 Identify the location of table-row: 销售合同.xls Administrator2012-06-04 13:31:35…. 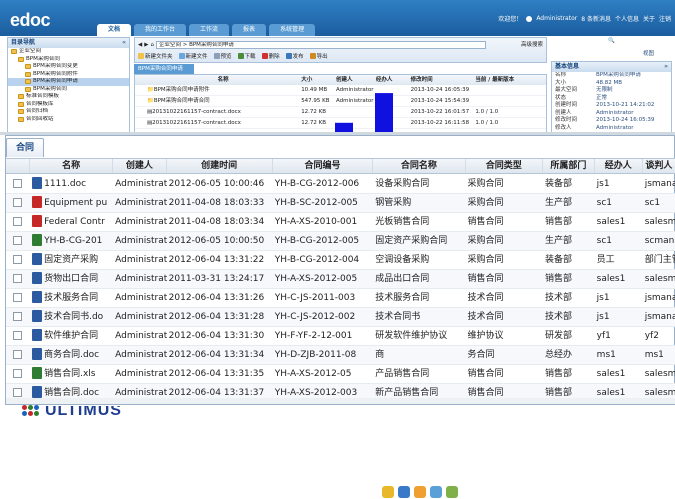
(340, 374).